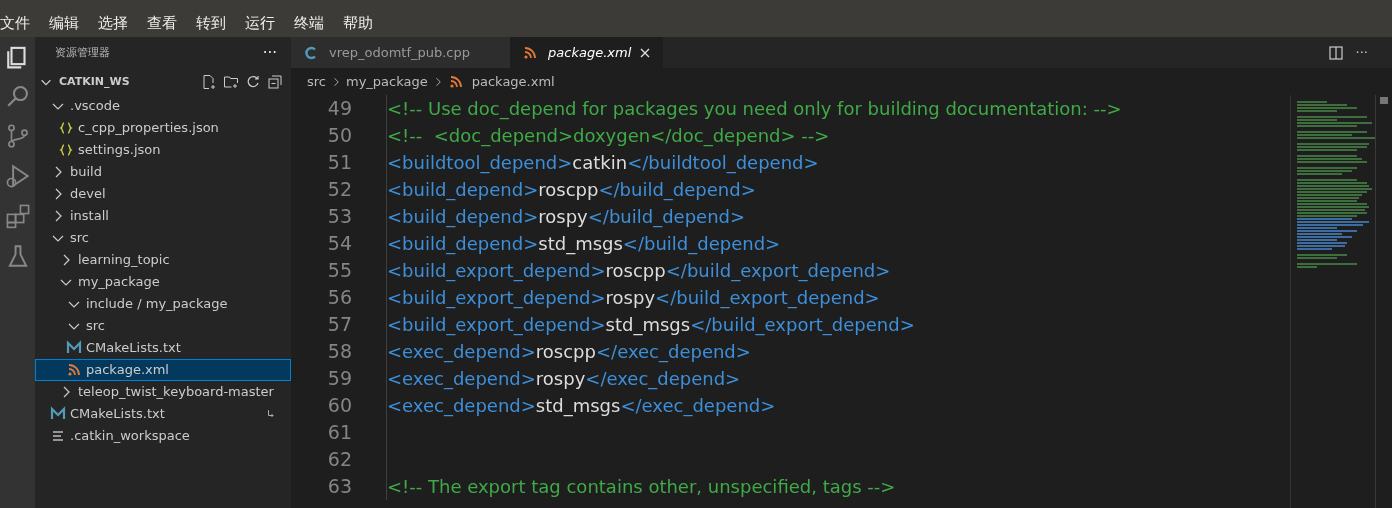 This screenshot has width=1392, height=508. I want to click on line-number: 62, so click(339, 460).